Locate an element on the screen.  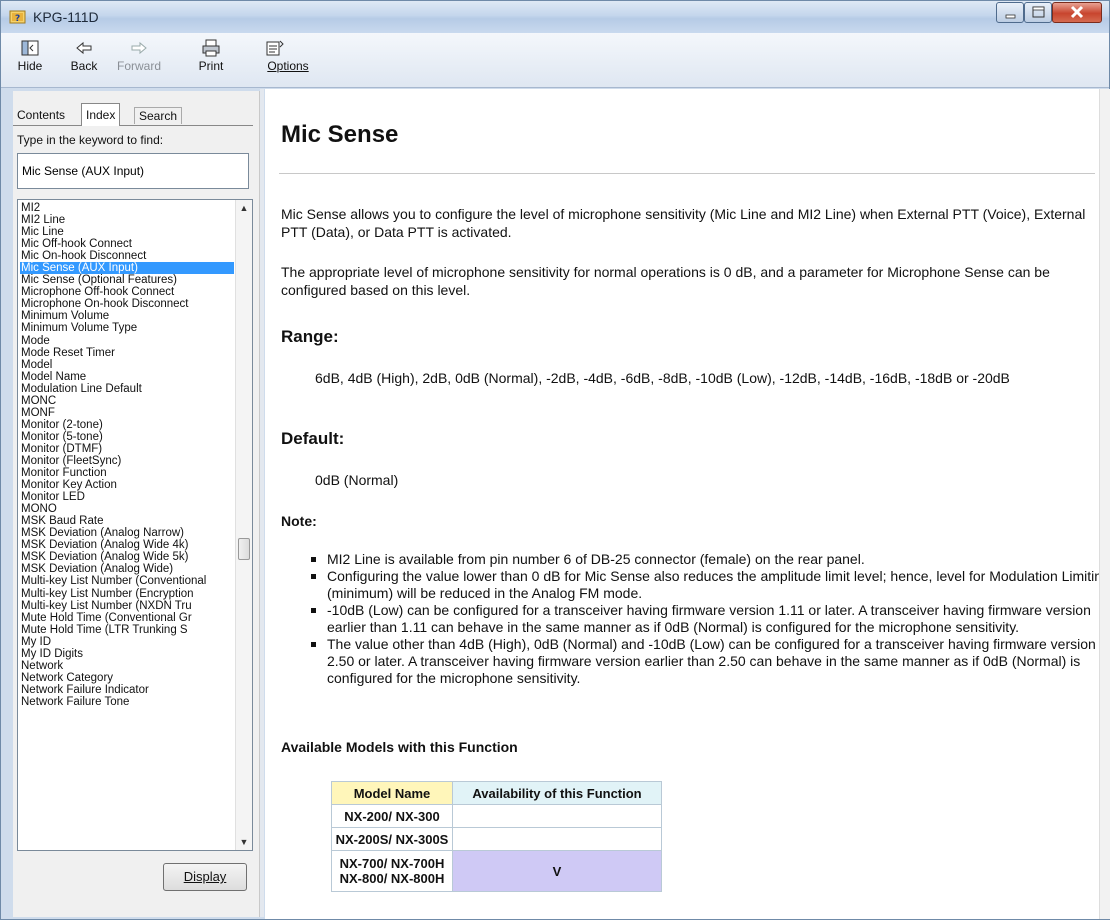
index-list-item: MSK Deviation (Analog Wide 5k) is located at coordinates (127, 557).